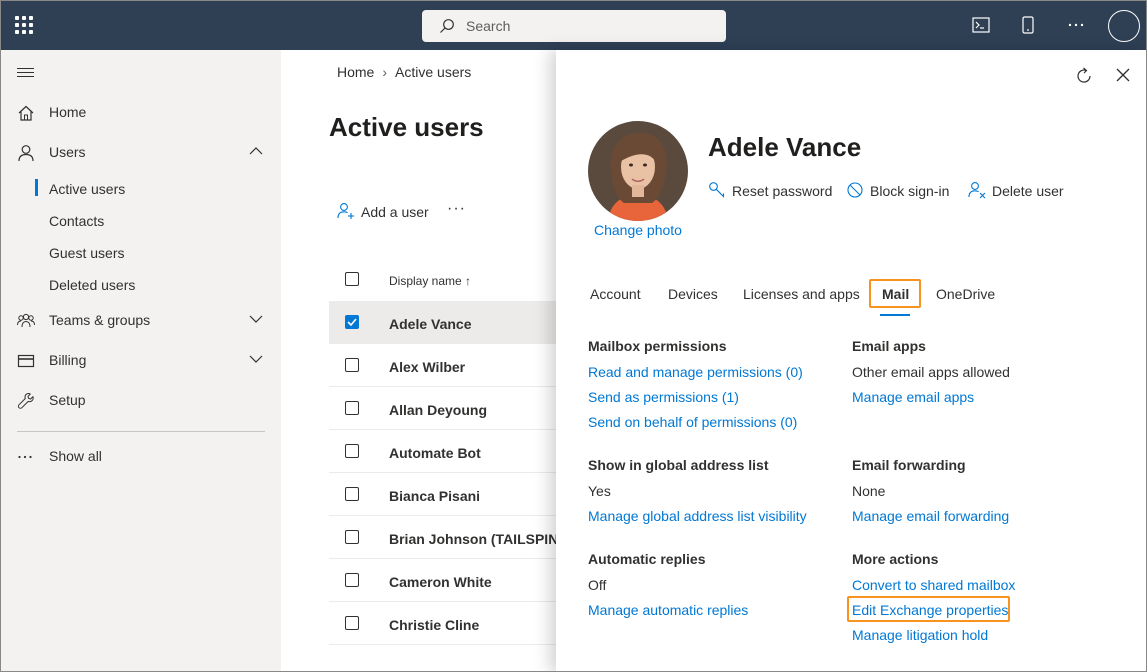 Image resolution: width=1147 pixels, height=672 pixels. Describe the element at coordinates (931, 400) in the screenshot. I see `manage-email-apps-link: Manage email apps` at that location.